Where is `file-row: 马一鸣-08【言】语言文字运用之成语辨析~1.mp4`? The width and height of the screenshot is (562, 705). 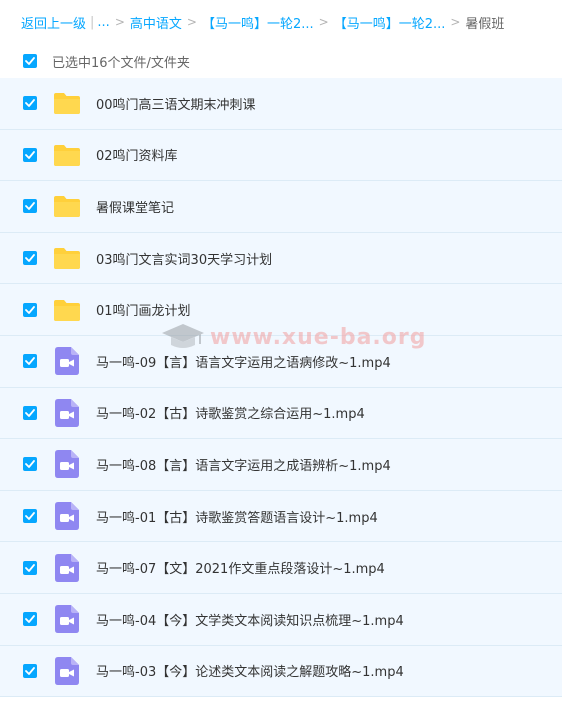
file-row: 马一鸣-08【言】语言文字运用之成语辨析~1.mp4 is located at coordinates (281, 465).